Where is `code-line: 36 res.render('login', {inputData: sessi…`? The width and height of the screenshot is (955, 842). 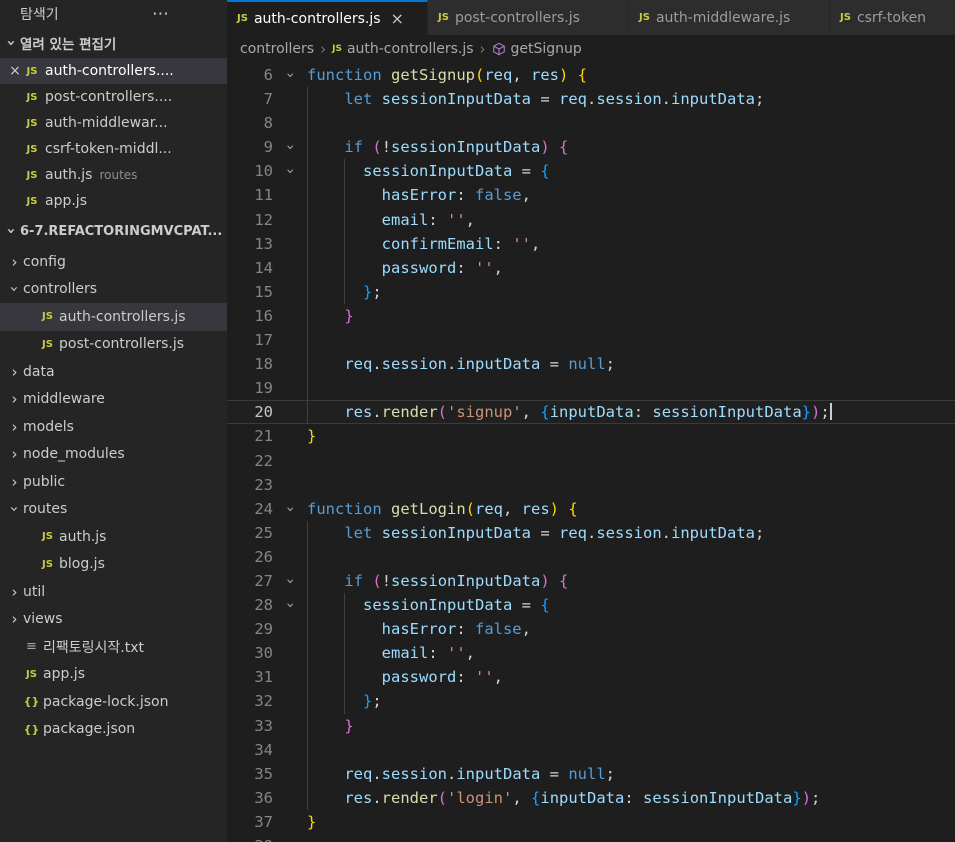
code-line: 36 res.render('login', {inputData: sessi… is located at coordinates (591, 797).